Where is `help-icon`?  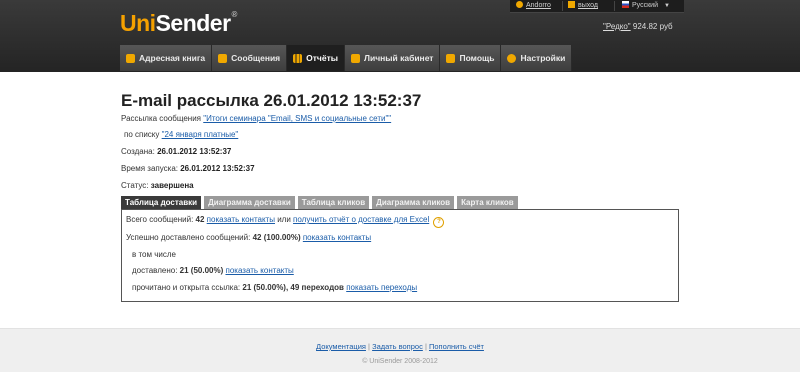
help-icon is located at coordinates (451, 58).